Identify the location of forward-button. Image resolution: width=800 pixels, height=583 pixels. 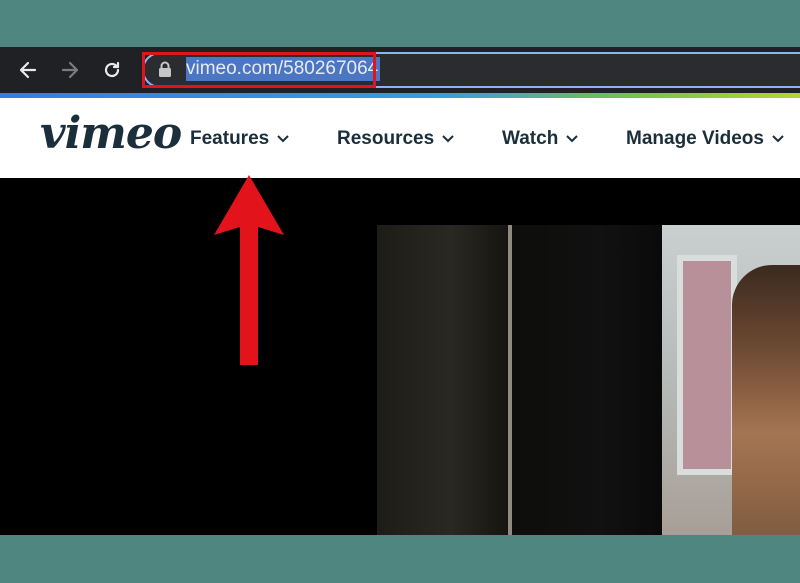
(70, 70).